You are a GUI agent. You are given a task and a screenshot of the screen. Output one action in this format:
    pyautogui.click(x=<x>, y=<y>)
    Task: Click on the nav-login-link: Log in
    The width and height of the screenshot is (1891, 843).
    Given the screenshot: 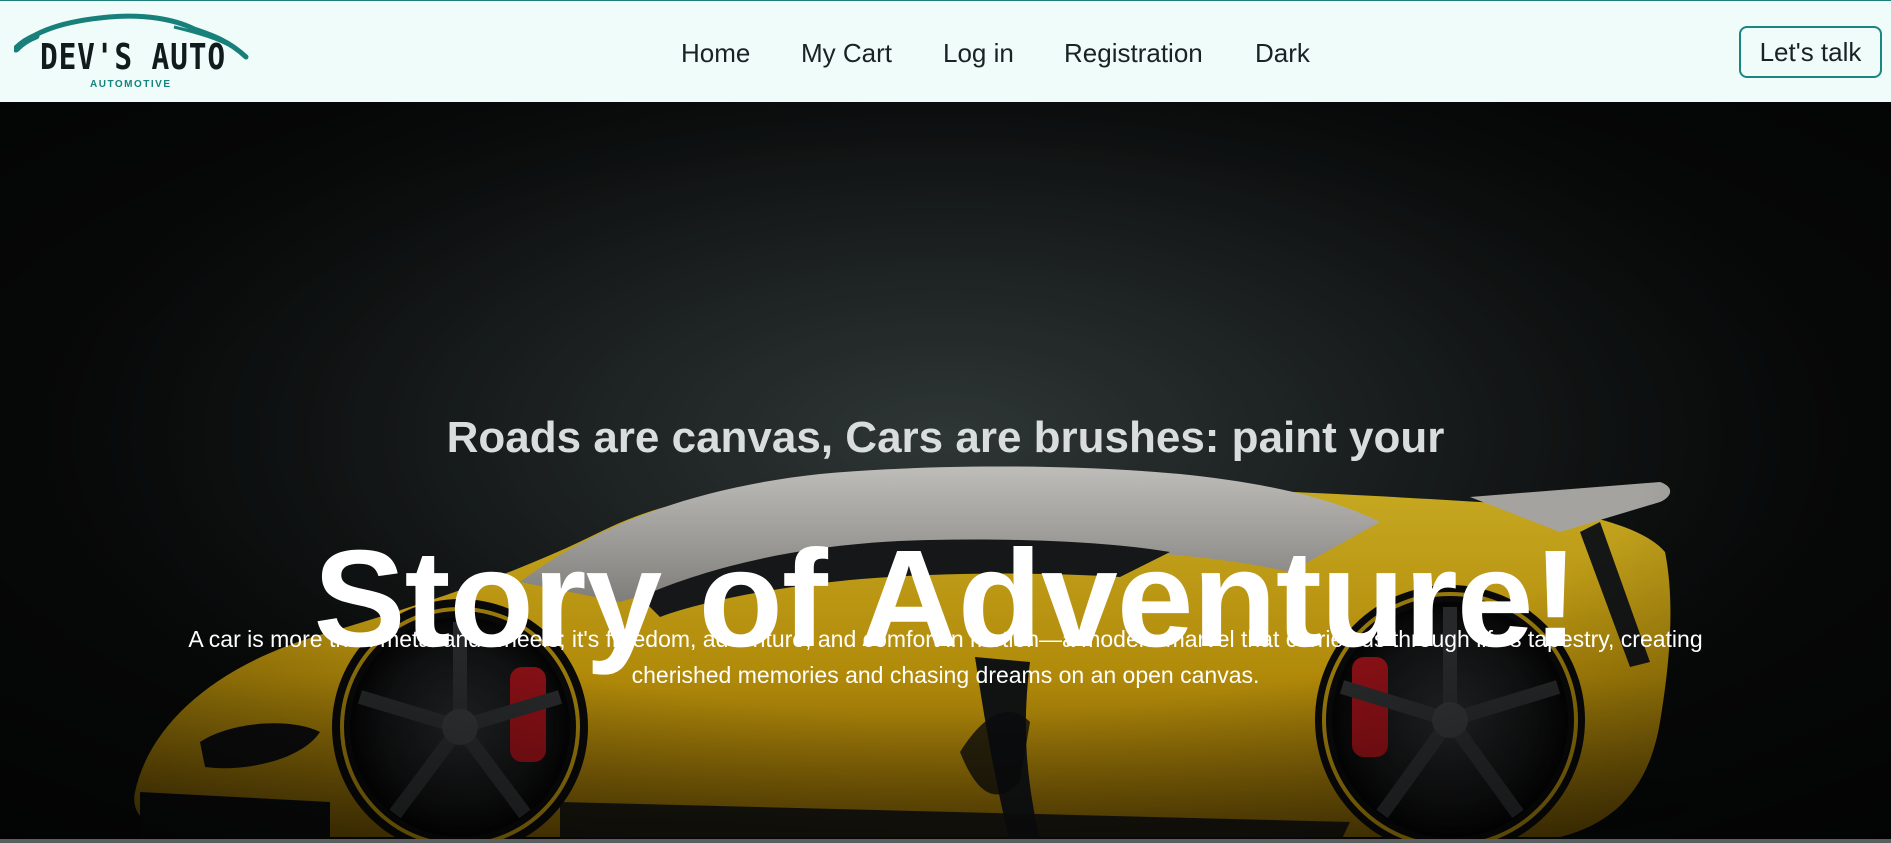 What is the action you would take?
    pyautogui.click(x=978, y=53)
    